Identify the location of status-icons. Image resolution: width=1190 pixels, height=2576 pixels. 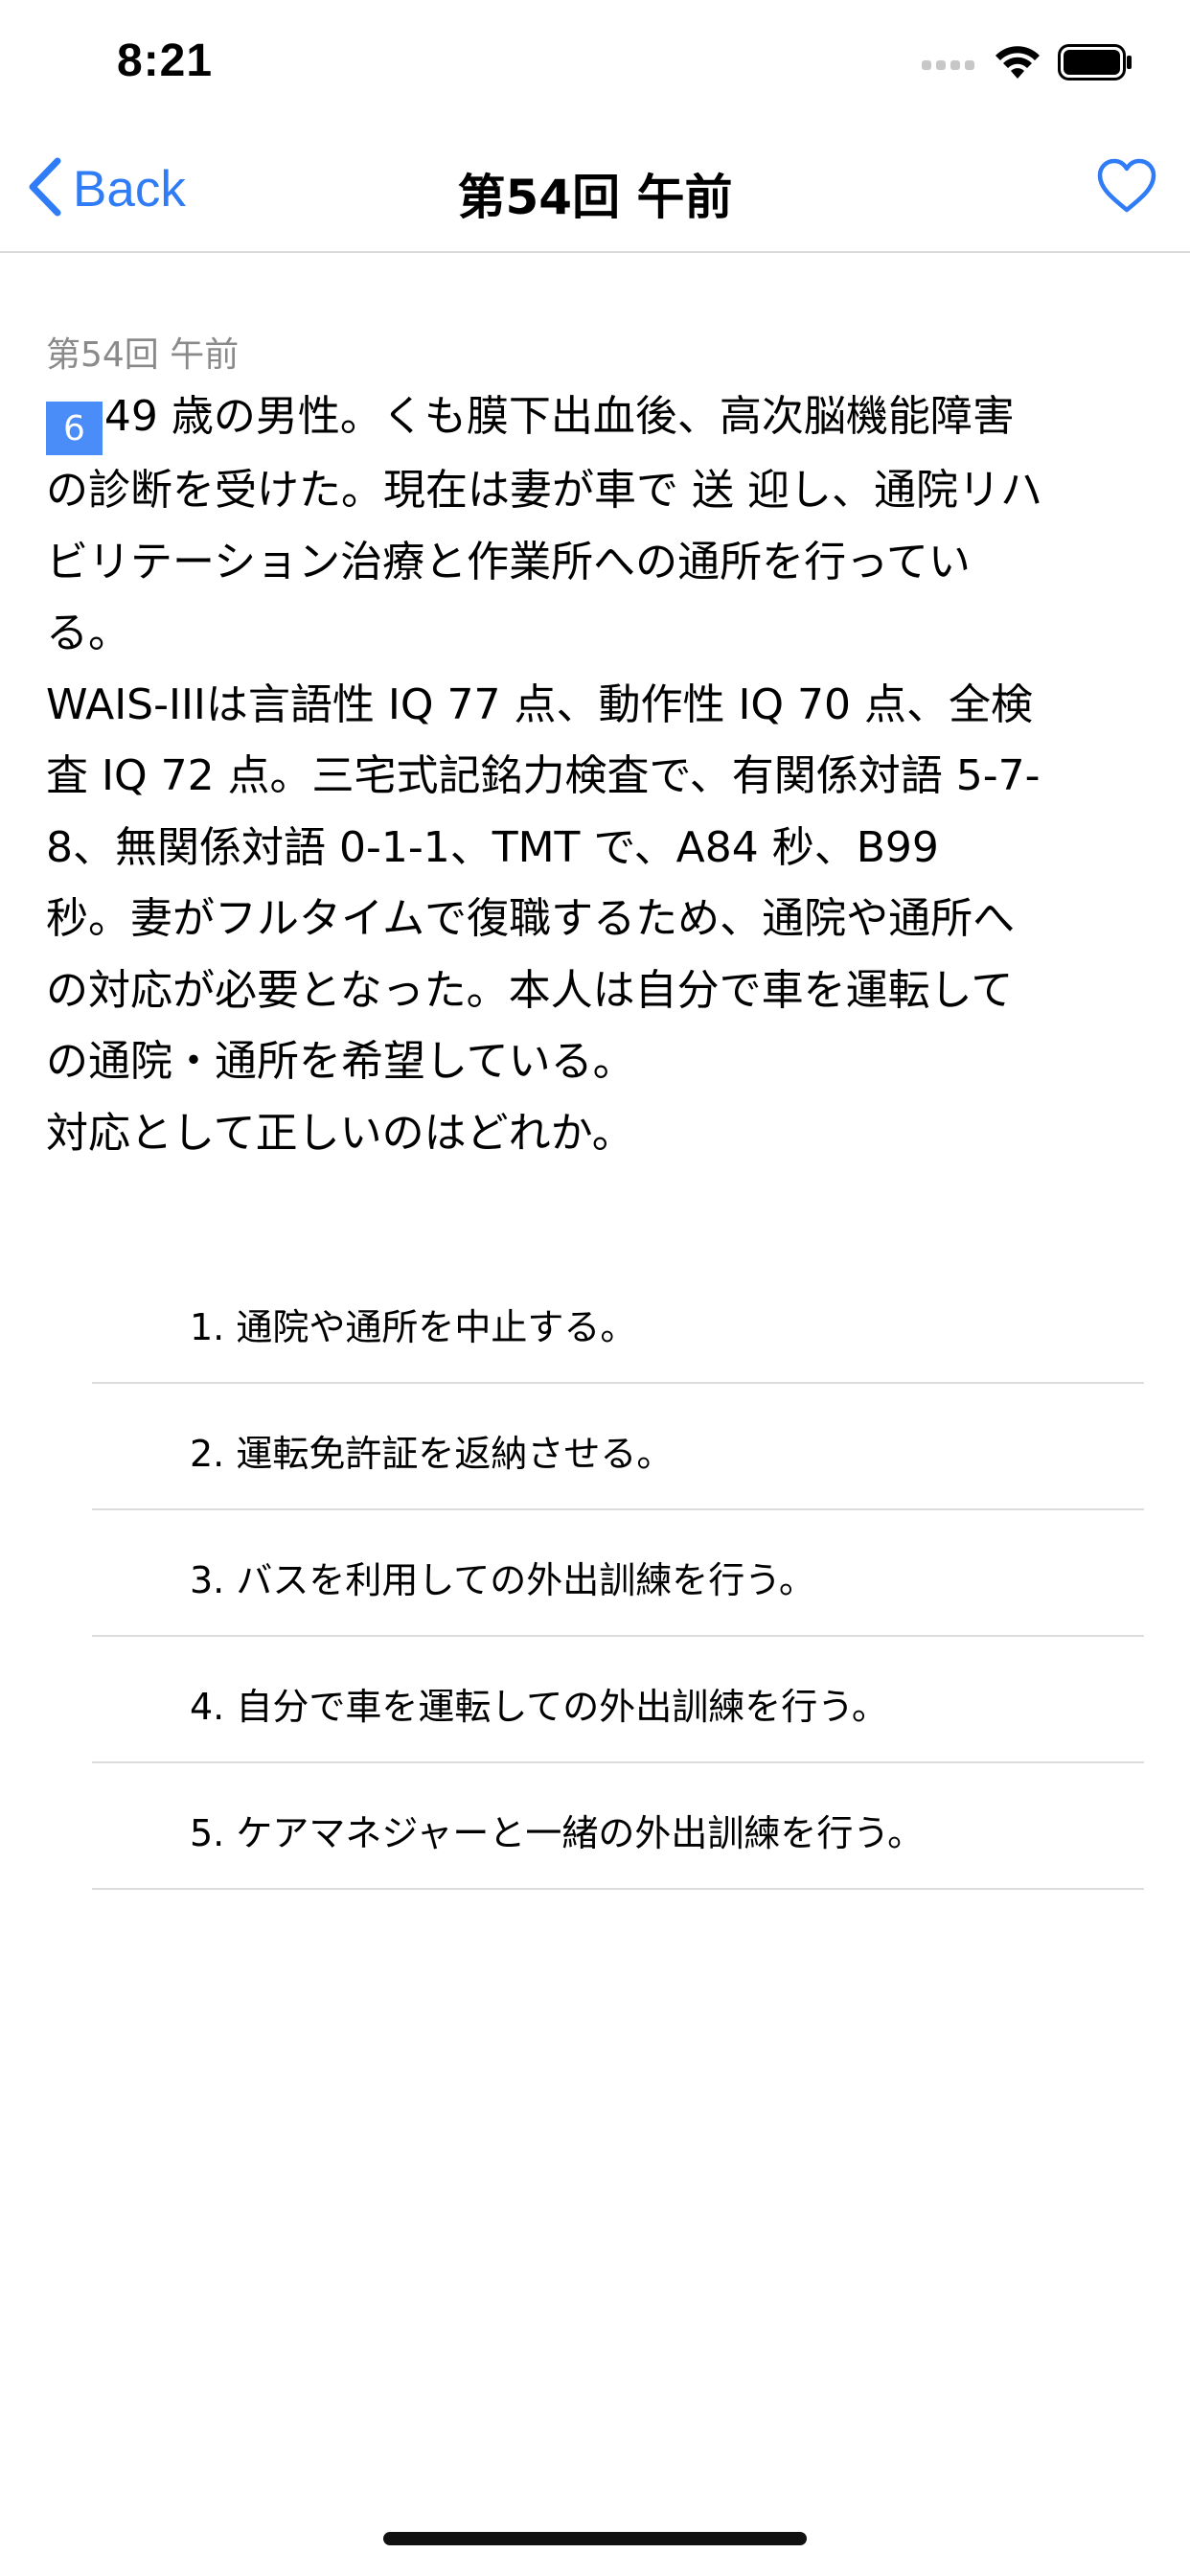
(1028, 64).